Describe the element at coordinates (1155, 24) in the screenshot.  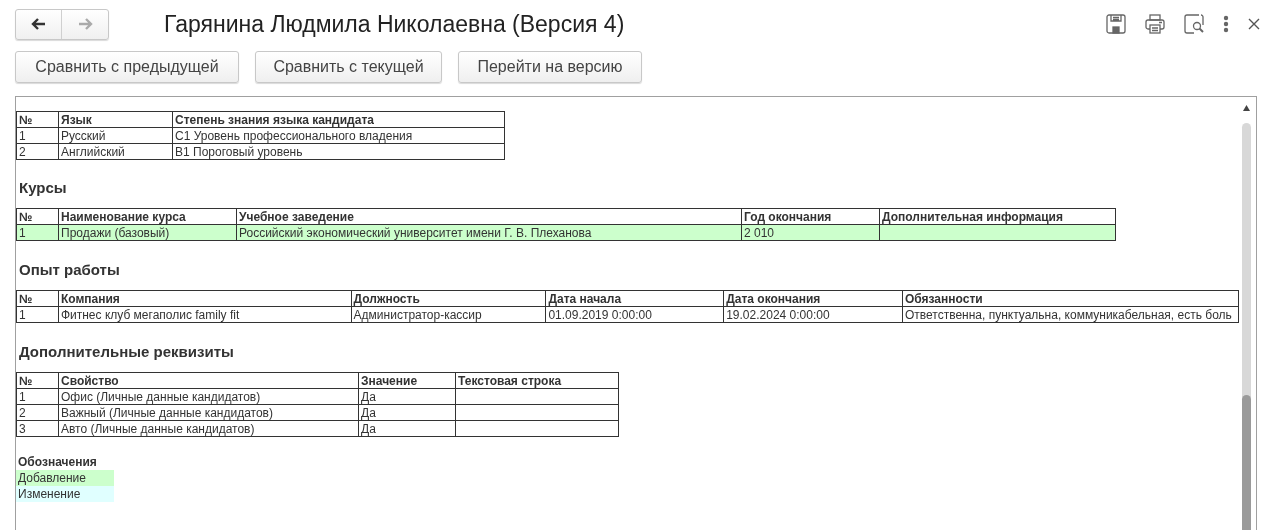
I see `print-icon` at that location.